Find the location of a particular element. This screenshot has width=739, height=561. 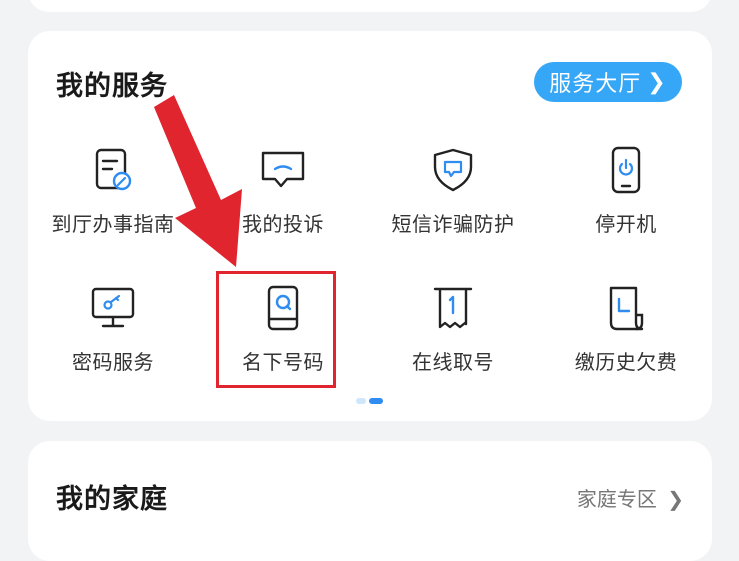

service-item-label: 在线取号 is located at coordinates (453, 362).